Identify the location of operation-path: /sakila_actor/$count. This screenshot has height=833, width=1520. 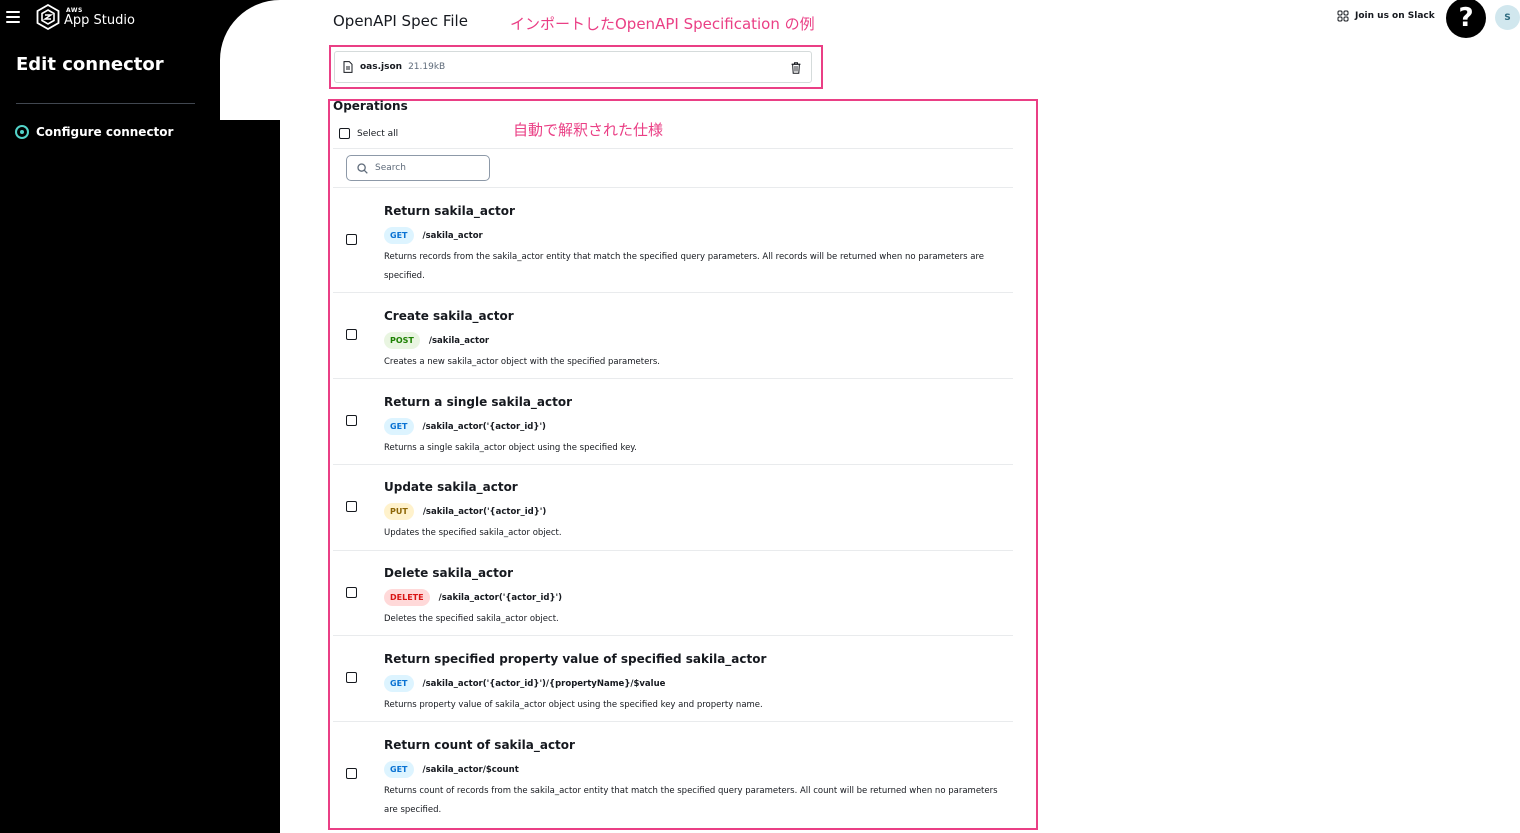
(470, 769).